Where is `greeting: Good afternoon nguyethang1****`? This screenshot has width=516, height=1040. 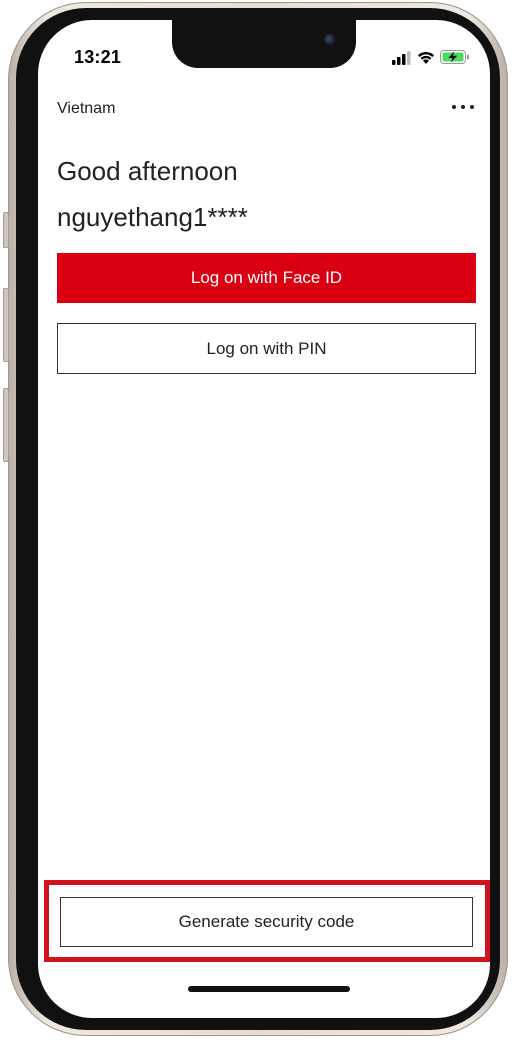
greeting: Good afternoon nguyethang1**** is located at coordinates (152, 194).